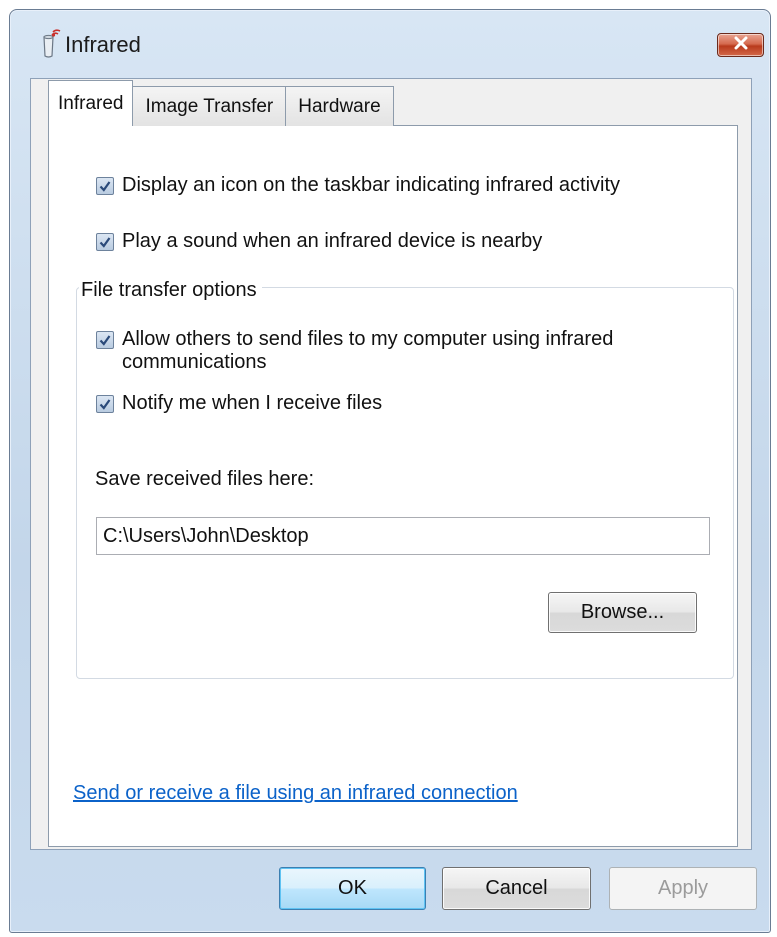 Image resolution: width=777 pixels, height=937 pixels. What do you see at coordinates (352, 888) in the screenshot?
I see `ok-button: OK` at bounding box center [352, 888].